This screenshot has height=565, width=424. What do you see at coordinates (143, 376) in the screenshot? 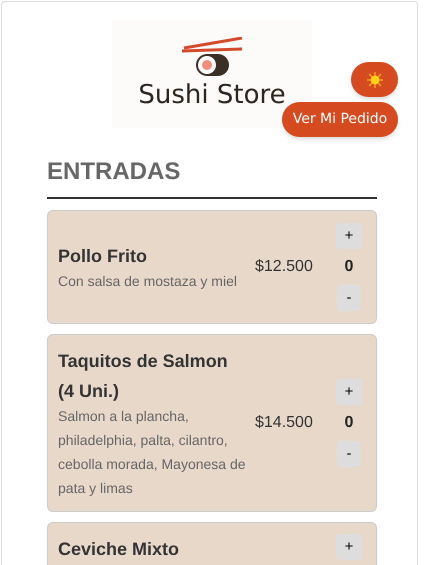
I see `item-name: Taquitos de Salmon (4 Uni.)` at bounding box center [143, 376].